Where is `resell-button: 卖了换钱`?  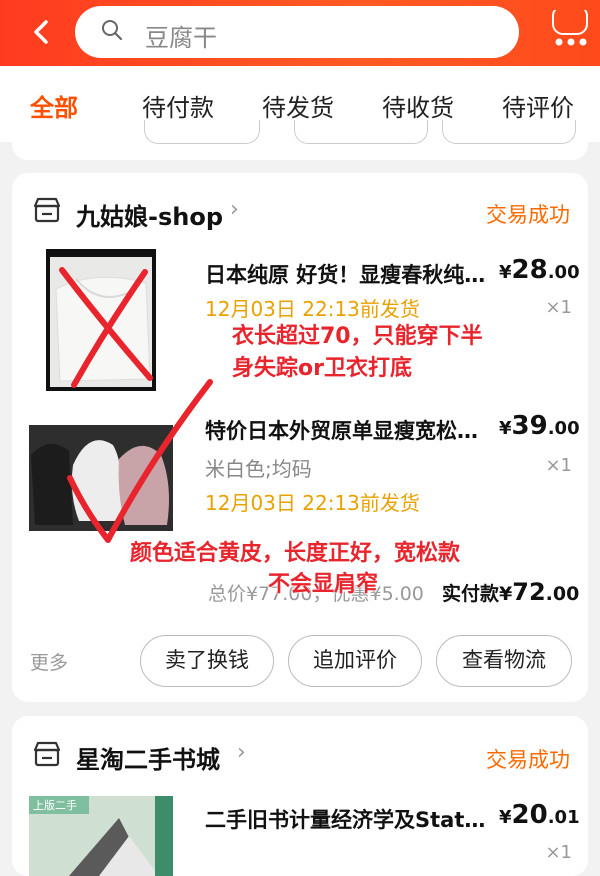
resell-button: 卖了换钱 is located at coordinates (207, 661).